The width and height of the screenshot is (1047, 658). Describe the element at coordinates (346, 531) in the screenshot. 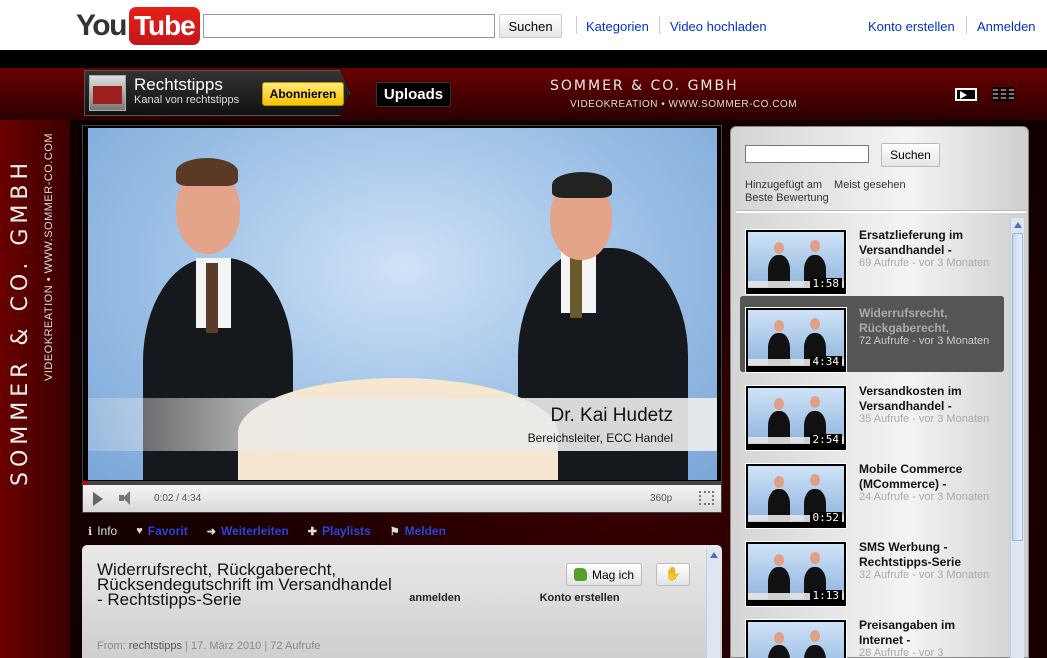

I see `playlists-tab-label: Playlists` at that location.